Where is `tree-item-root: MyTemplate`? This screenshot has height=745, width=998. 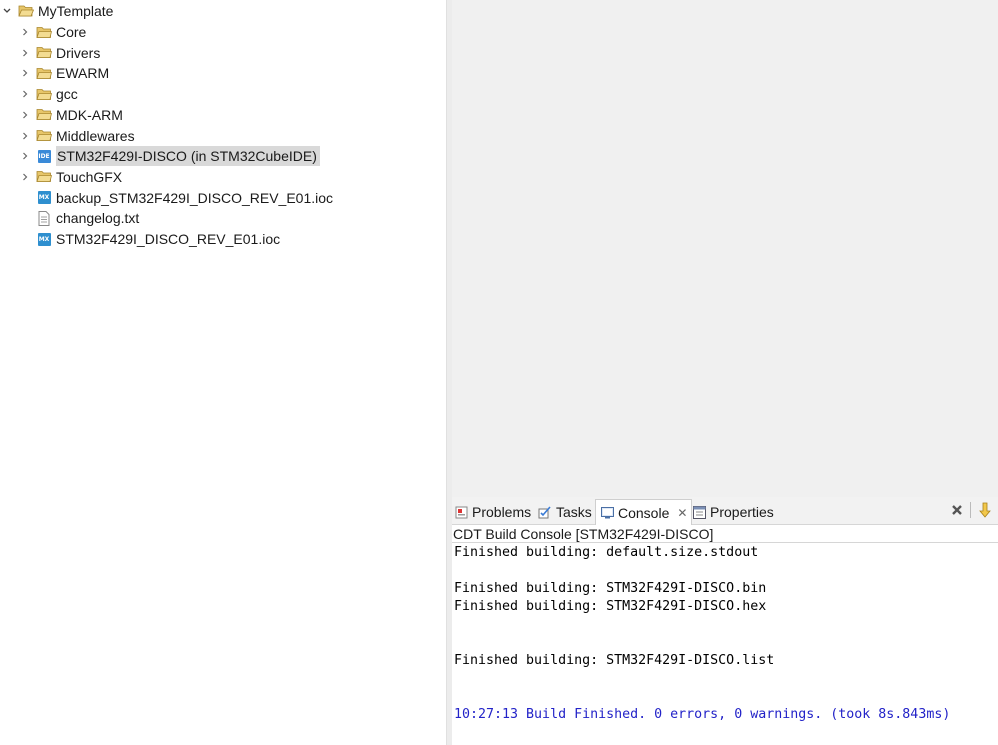
tree-item-root: MyTemplate is located at coordinates (56, 11).